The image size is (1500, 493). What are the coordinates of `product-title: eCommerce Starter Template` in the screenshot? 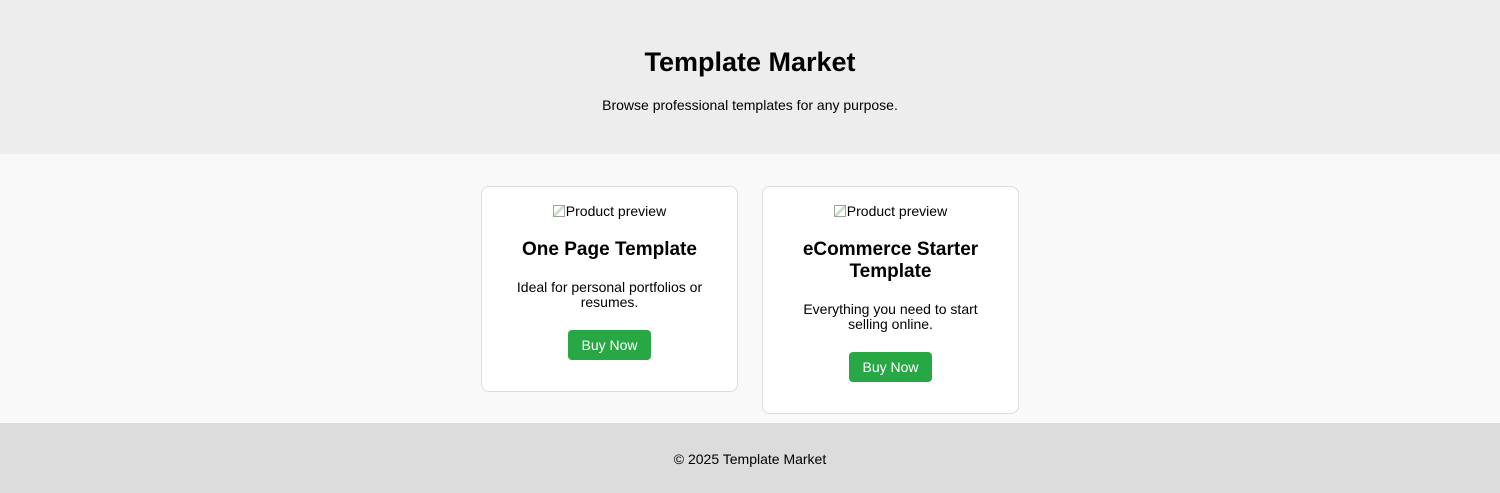 It's located at (890, 260).